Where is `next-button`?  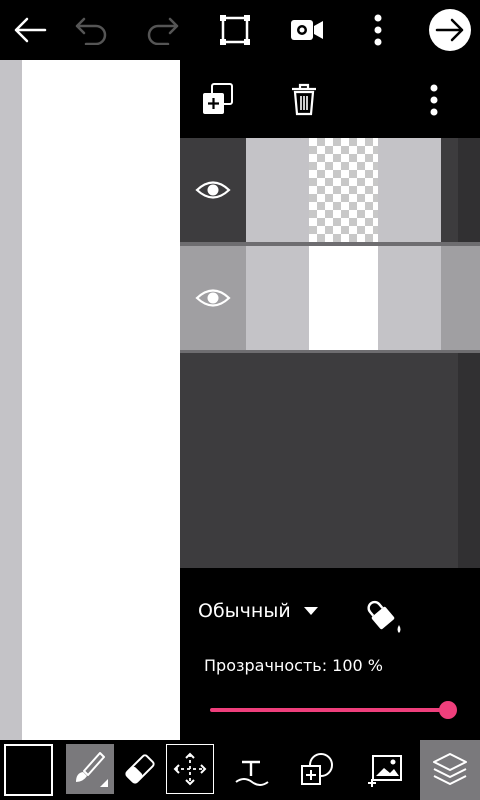
next-button is located at coordinates (450, 30).